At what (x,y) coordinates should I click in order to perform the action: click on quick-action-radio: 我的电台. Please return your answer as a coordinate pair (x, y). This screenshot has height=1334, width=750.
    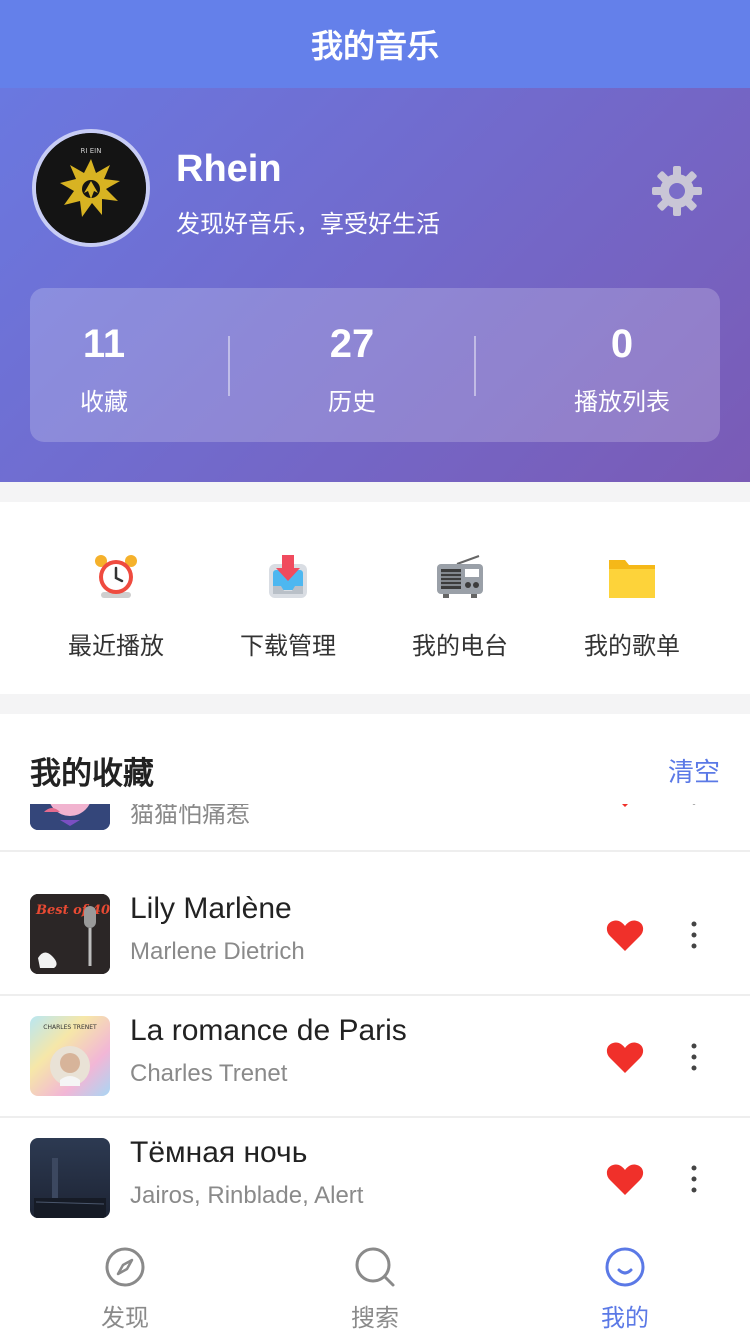
    Looking at the image, I should click on (460, 598).